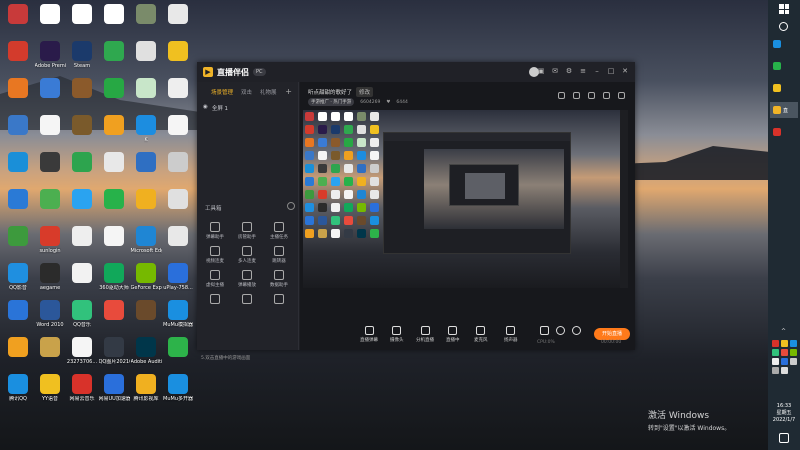 This screenshot has width=800, height=450. What do you see at coordinates (114, 390) in the screenshot?
I see `desktop-icon: 网易UU加速器` at bounding box center [114, 390].